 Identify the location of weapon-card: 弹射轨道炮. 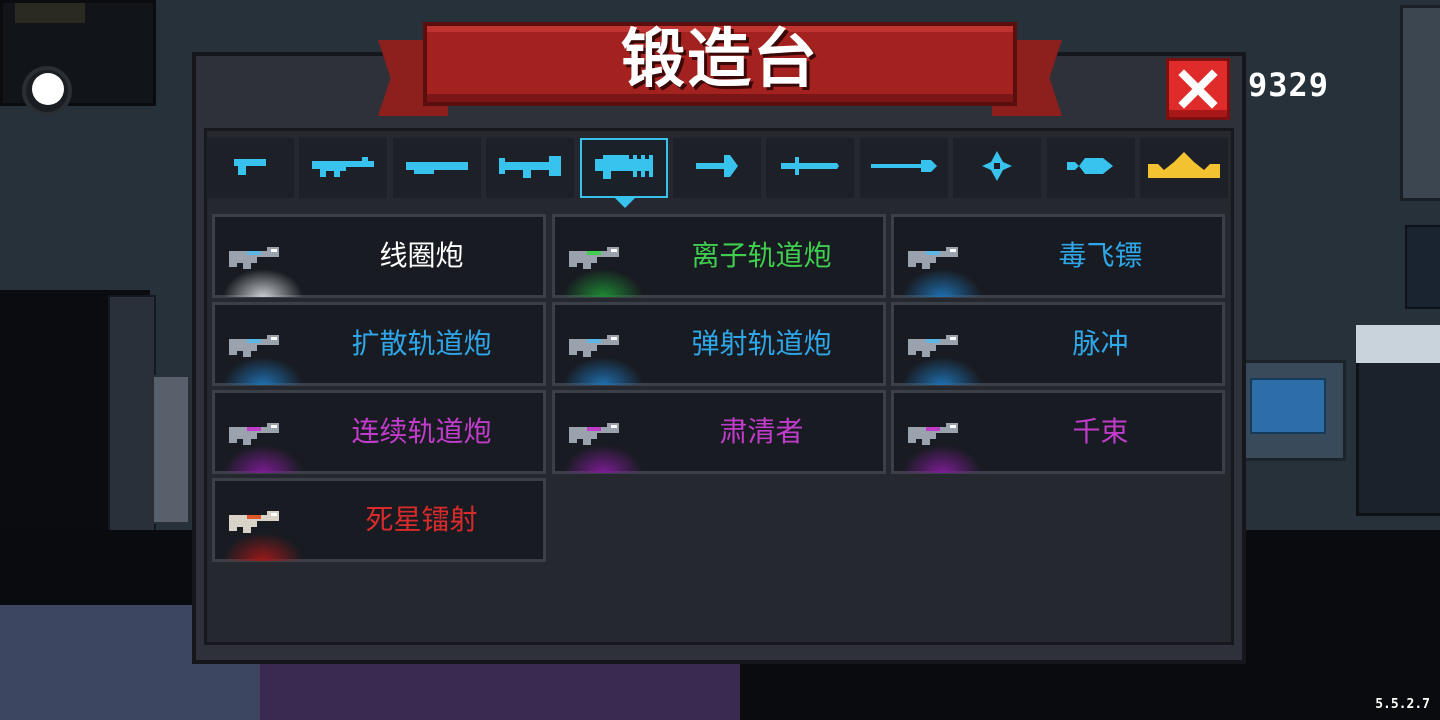
(719, 344).